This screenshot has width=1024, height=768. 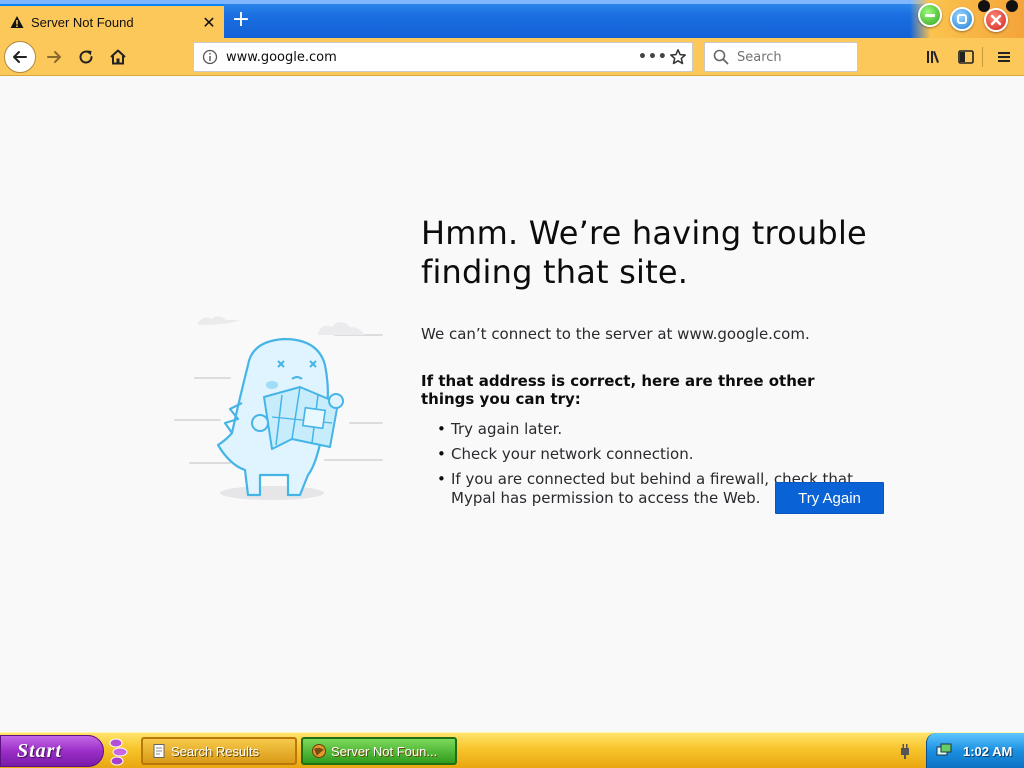 I want to click on clock: 1:02 AM, so click(x=988, y=751).